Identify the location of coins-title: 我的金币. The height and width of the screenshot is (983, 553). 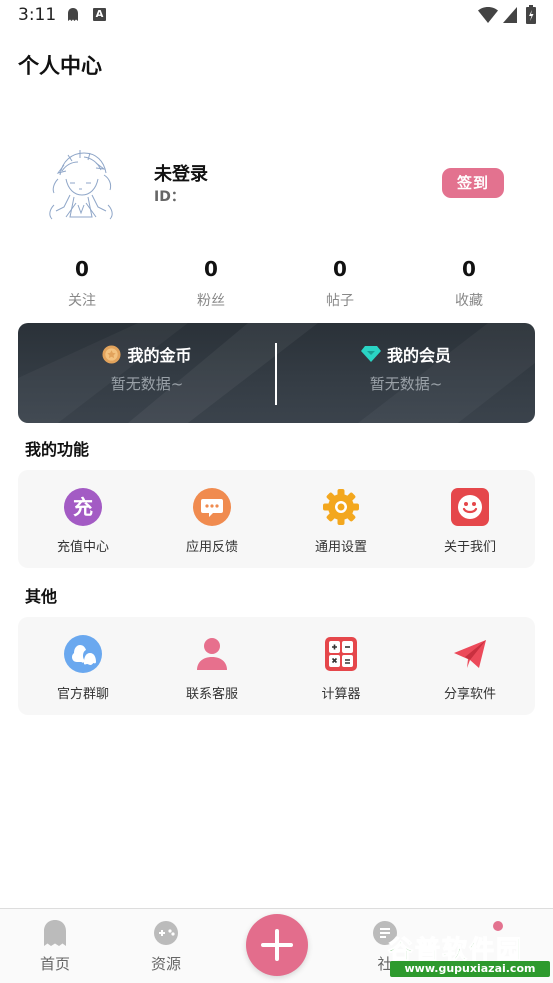
(159, 355).